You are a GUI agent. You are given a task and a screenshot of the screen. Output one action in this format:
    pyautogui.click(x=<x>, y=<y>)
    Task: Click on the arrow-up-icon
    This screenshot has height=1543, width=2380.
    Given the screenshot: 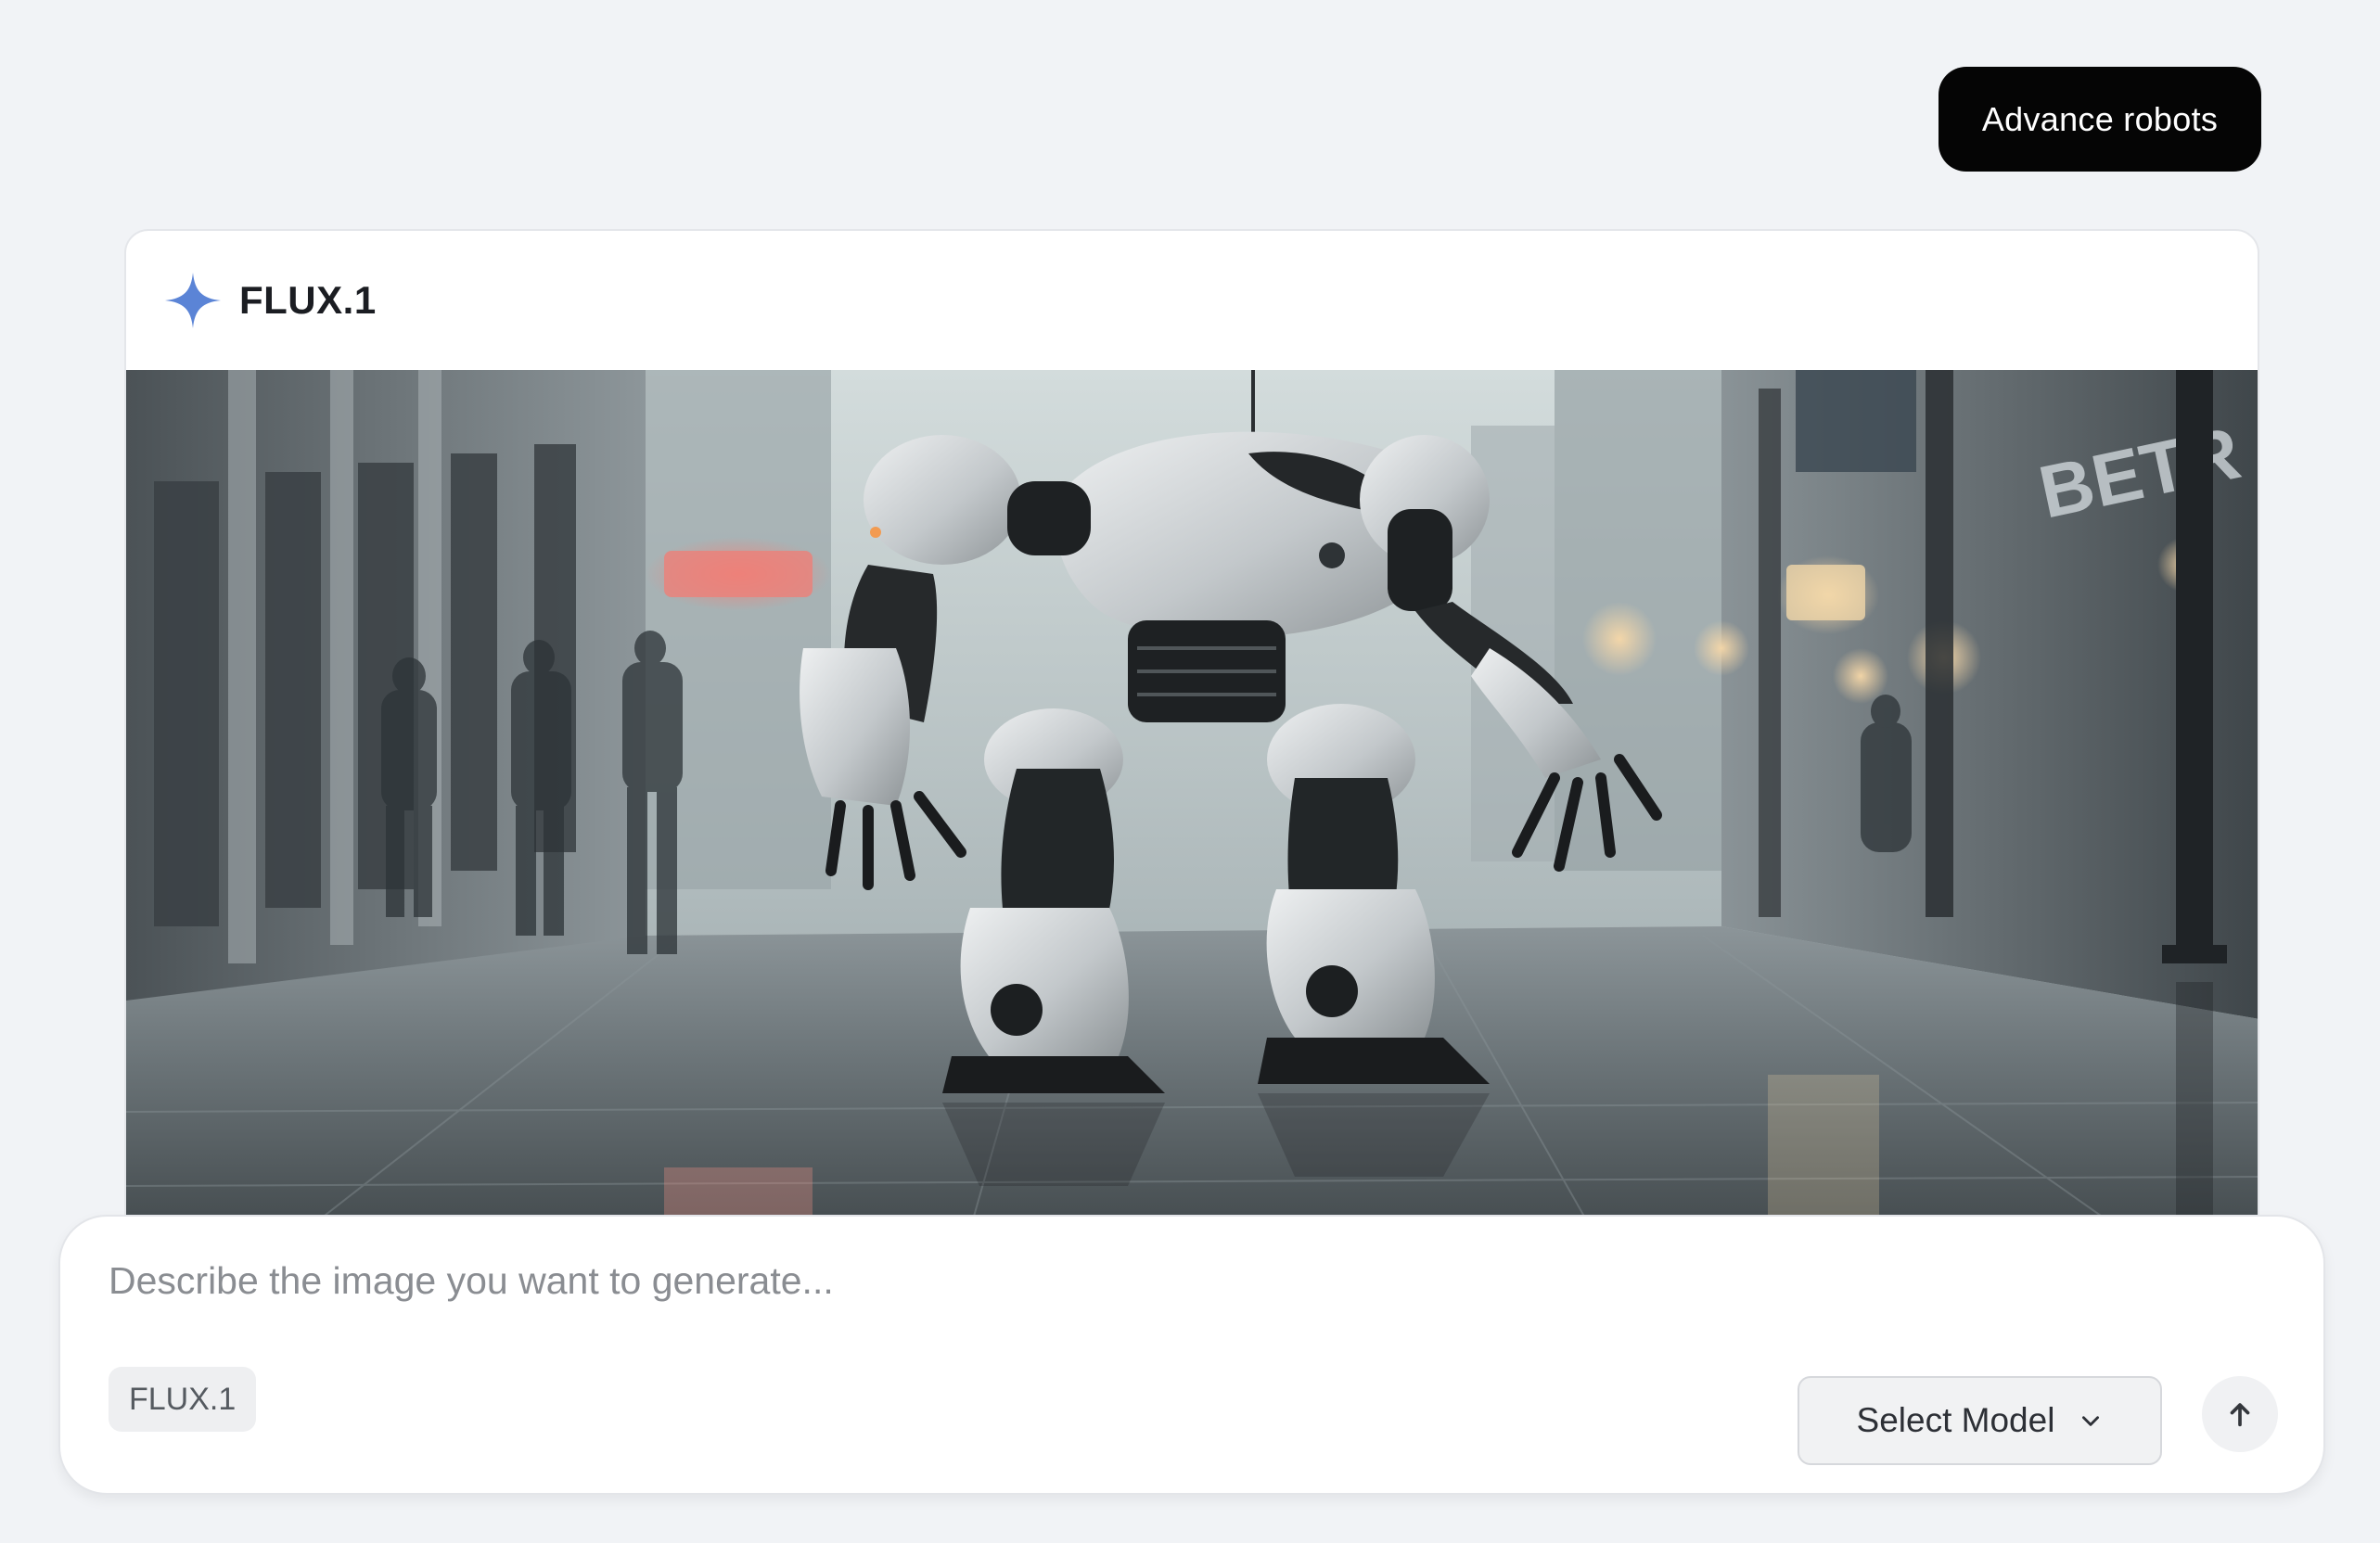 What is the action you would take?
    pyautogui.click(x=2240, y=1415)
    